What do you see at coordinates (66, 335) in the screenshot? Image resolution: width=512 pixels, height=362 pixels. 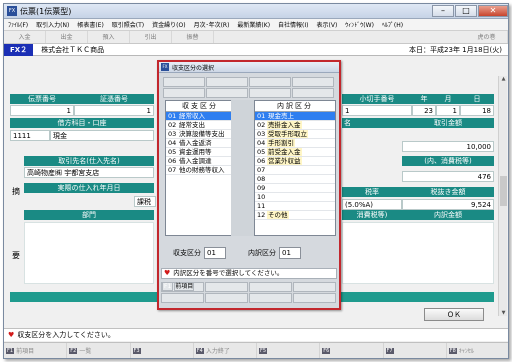 I see `status-message: 収支区分を入力してください。` at bounding box center [66, 335].